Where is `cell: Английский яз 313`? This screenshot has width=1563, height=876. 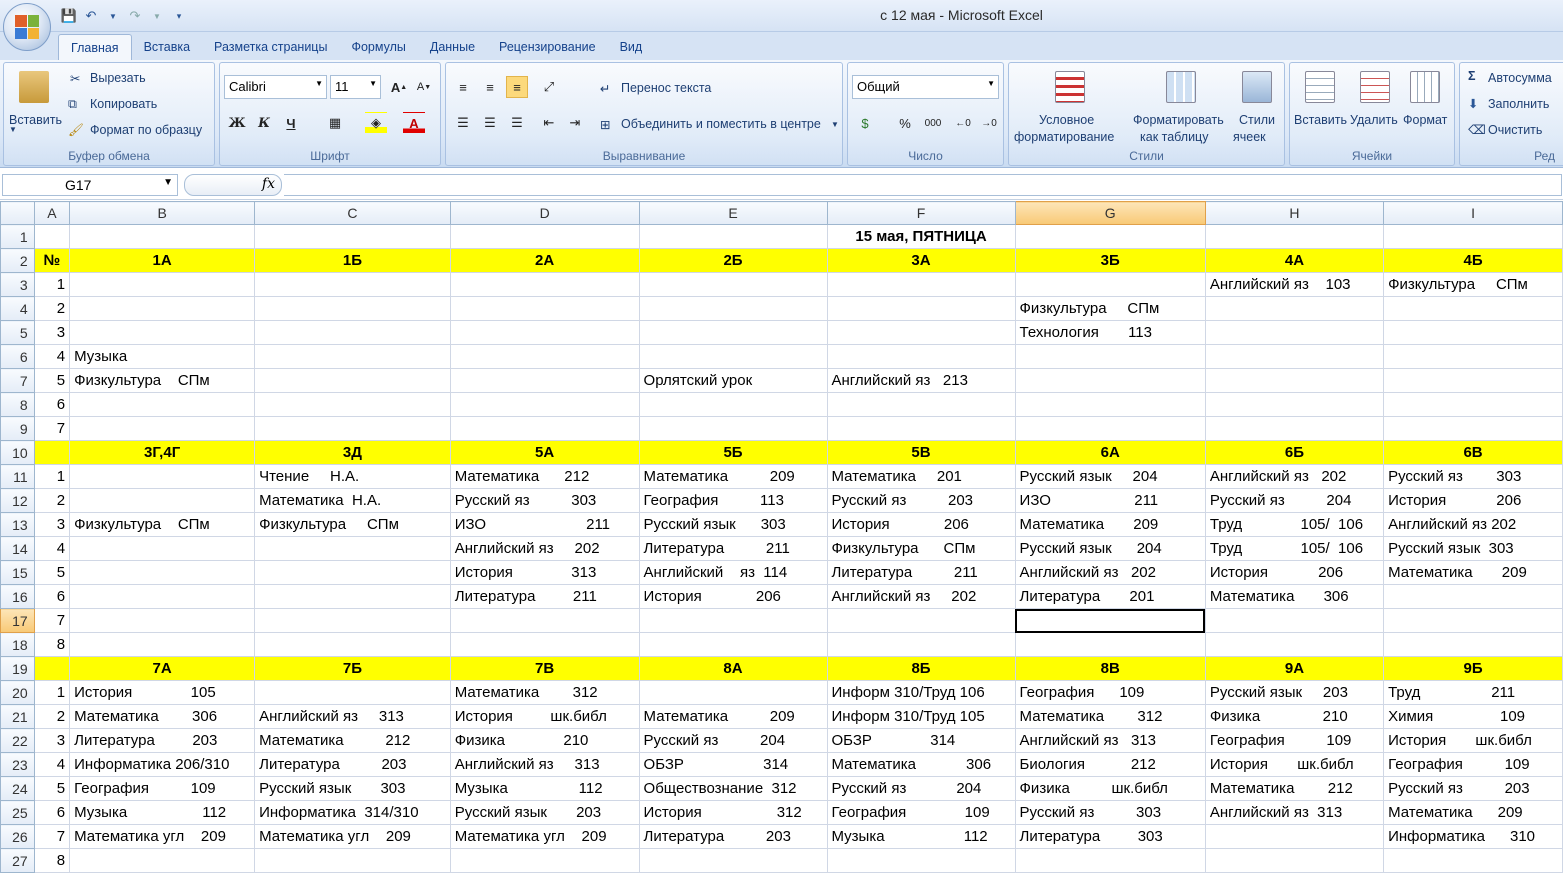
cell: Английский яз 313 is located at coordinates (352, 716).